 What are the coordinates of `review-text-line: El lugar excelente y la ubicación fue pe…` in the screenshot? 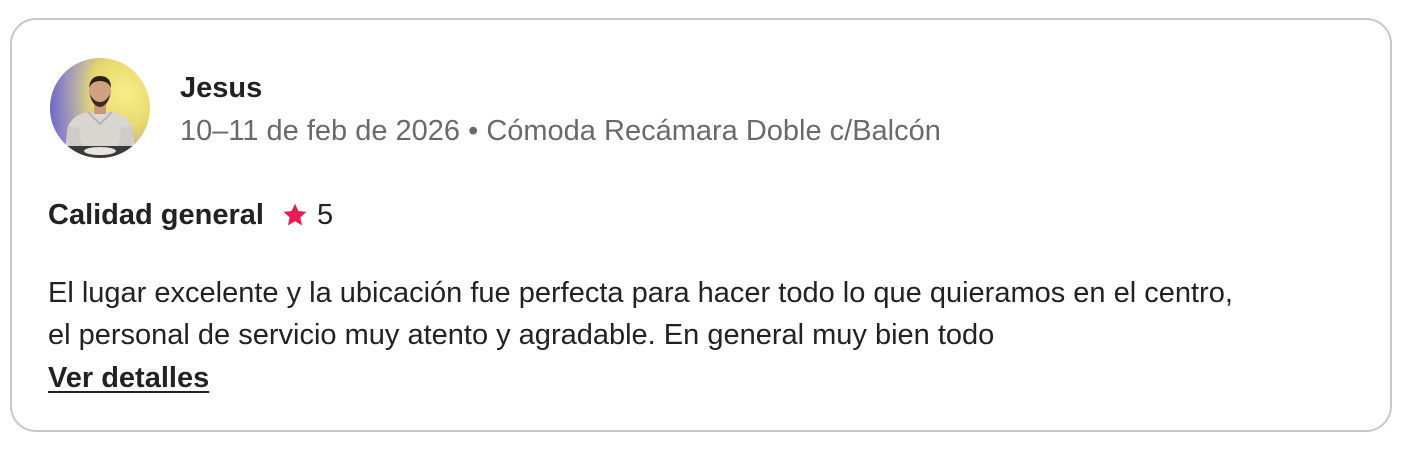 It's located at (640, 293).